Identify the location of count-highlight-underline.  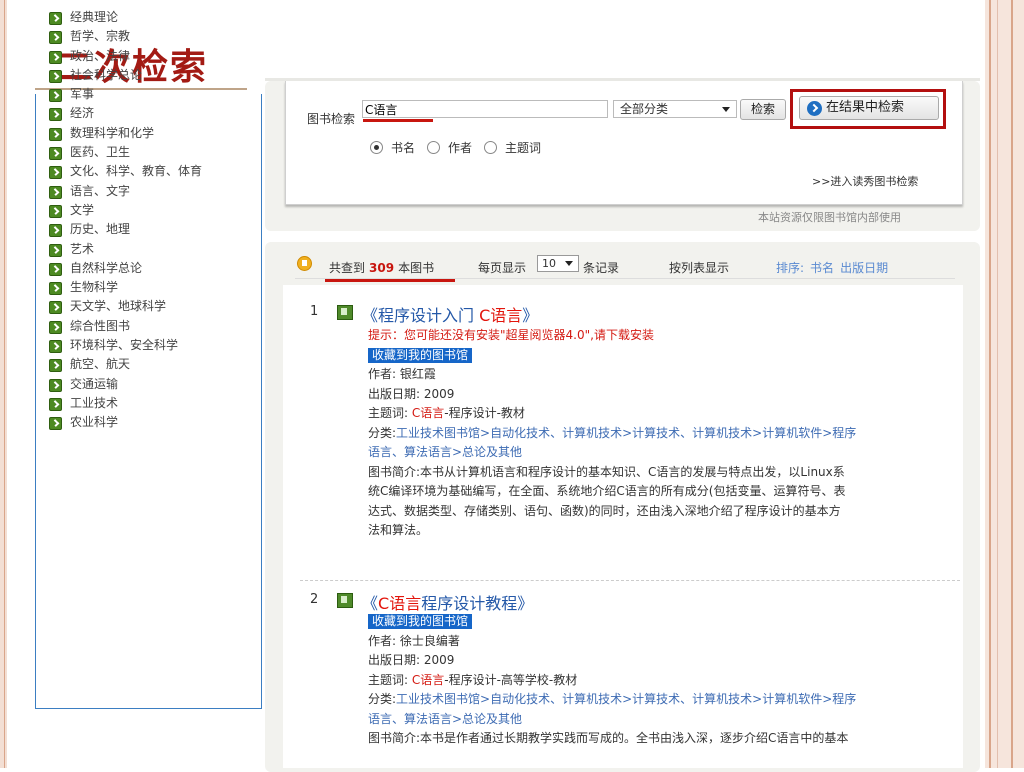
(390, 280).